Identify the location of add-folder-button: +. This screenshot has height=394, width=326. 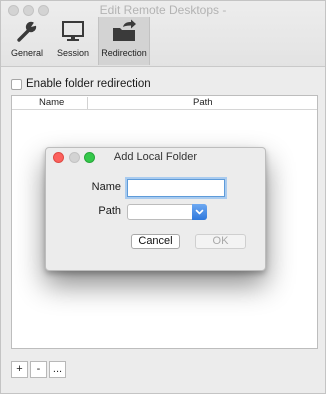
(19, 369).